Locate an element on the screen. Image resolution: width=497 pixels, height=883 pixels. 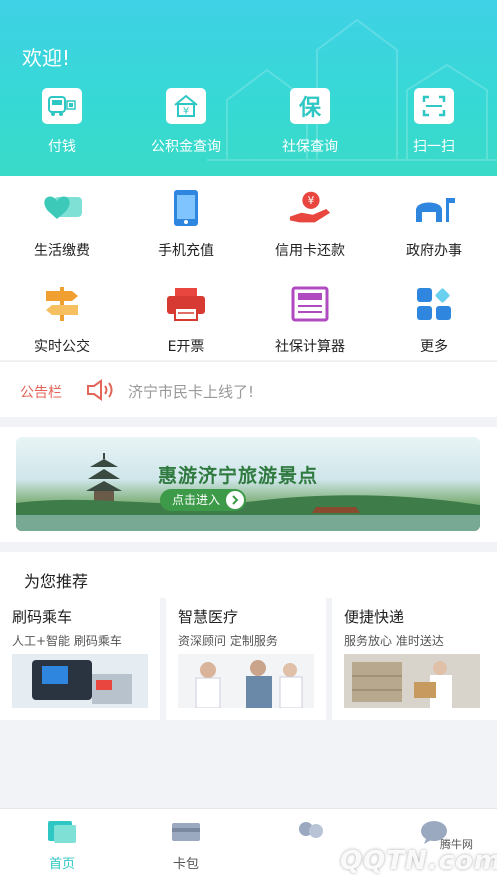
printer-icon is located at coordinates (186, 304).